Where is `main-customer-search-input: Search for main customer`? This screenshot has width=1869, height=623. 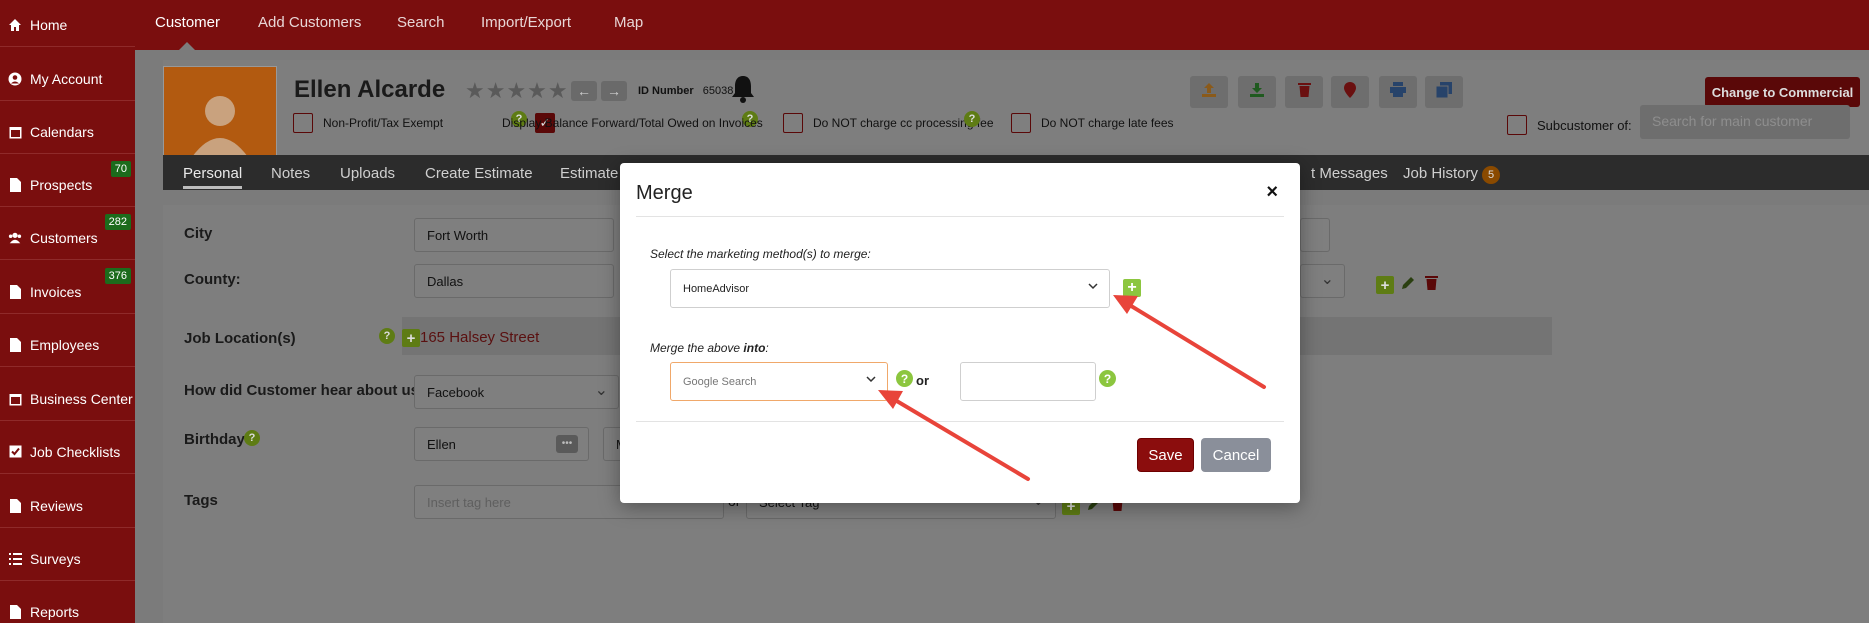 main-customer-search-input: Search for main customer is located at coordinates (1745, 122).